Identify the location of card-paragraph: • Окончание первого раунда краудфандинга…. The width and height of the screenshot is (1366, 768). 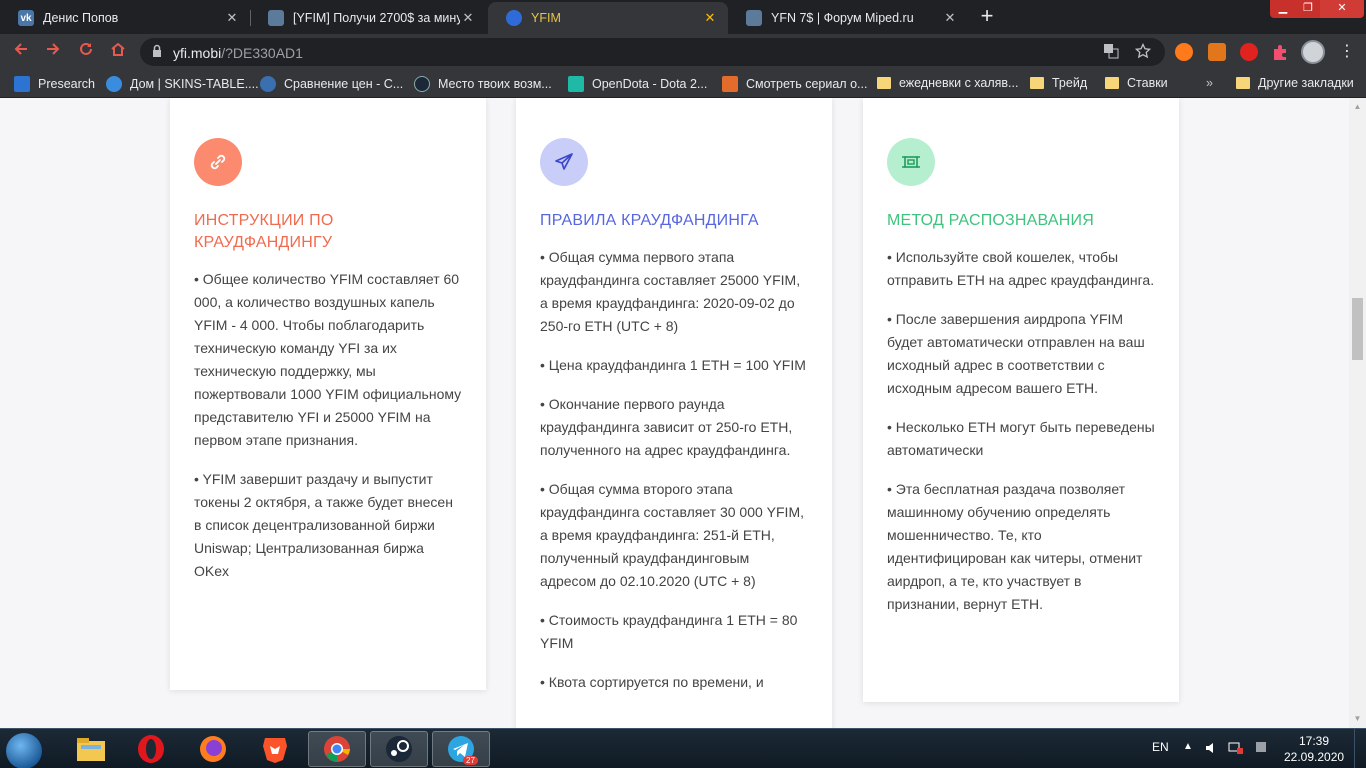
(666, 427).